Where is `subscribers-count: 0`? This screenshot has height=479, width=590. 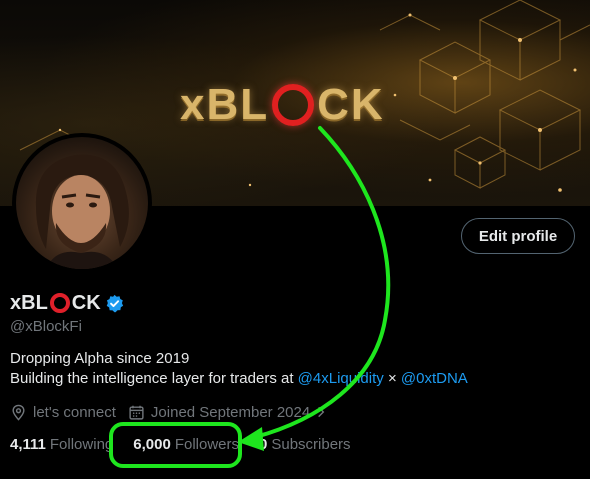
subscribers-count: 0 is located at coordinates (263, 444).